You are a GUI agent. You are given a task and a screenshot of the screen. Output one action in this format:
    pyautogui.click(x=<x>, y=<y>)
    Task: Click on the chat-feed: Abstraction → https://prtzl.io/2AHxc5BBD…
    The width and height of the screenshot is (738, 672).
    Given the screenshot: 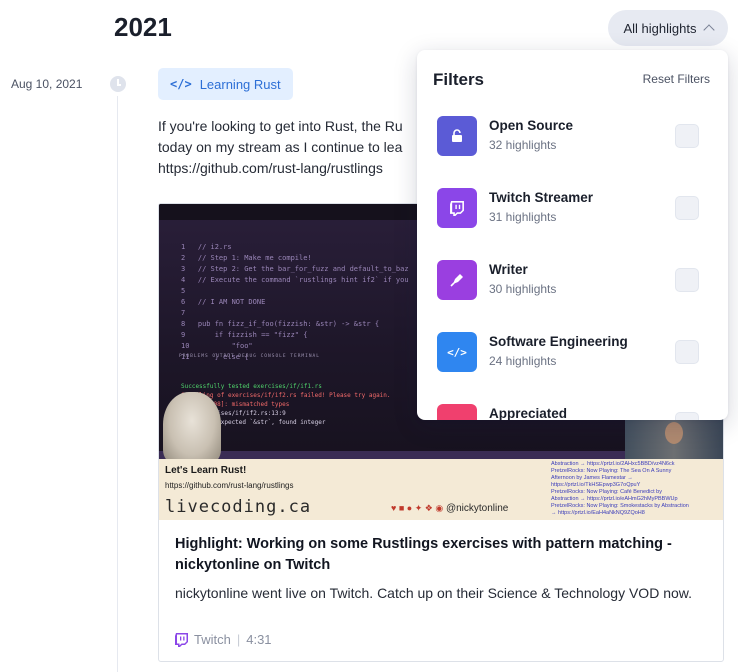 What is the action you would take?
    pyautogui.click(x=620, y=488)
    